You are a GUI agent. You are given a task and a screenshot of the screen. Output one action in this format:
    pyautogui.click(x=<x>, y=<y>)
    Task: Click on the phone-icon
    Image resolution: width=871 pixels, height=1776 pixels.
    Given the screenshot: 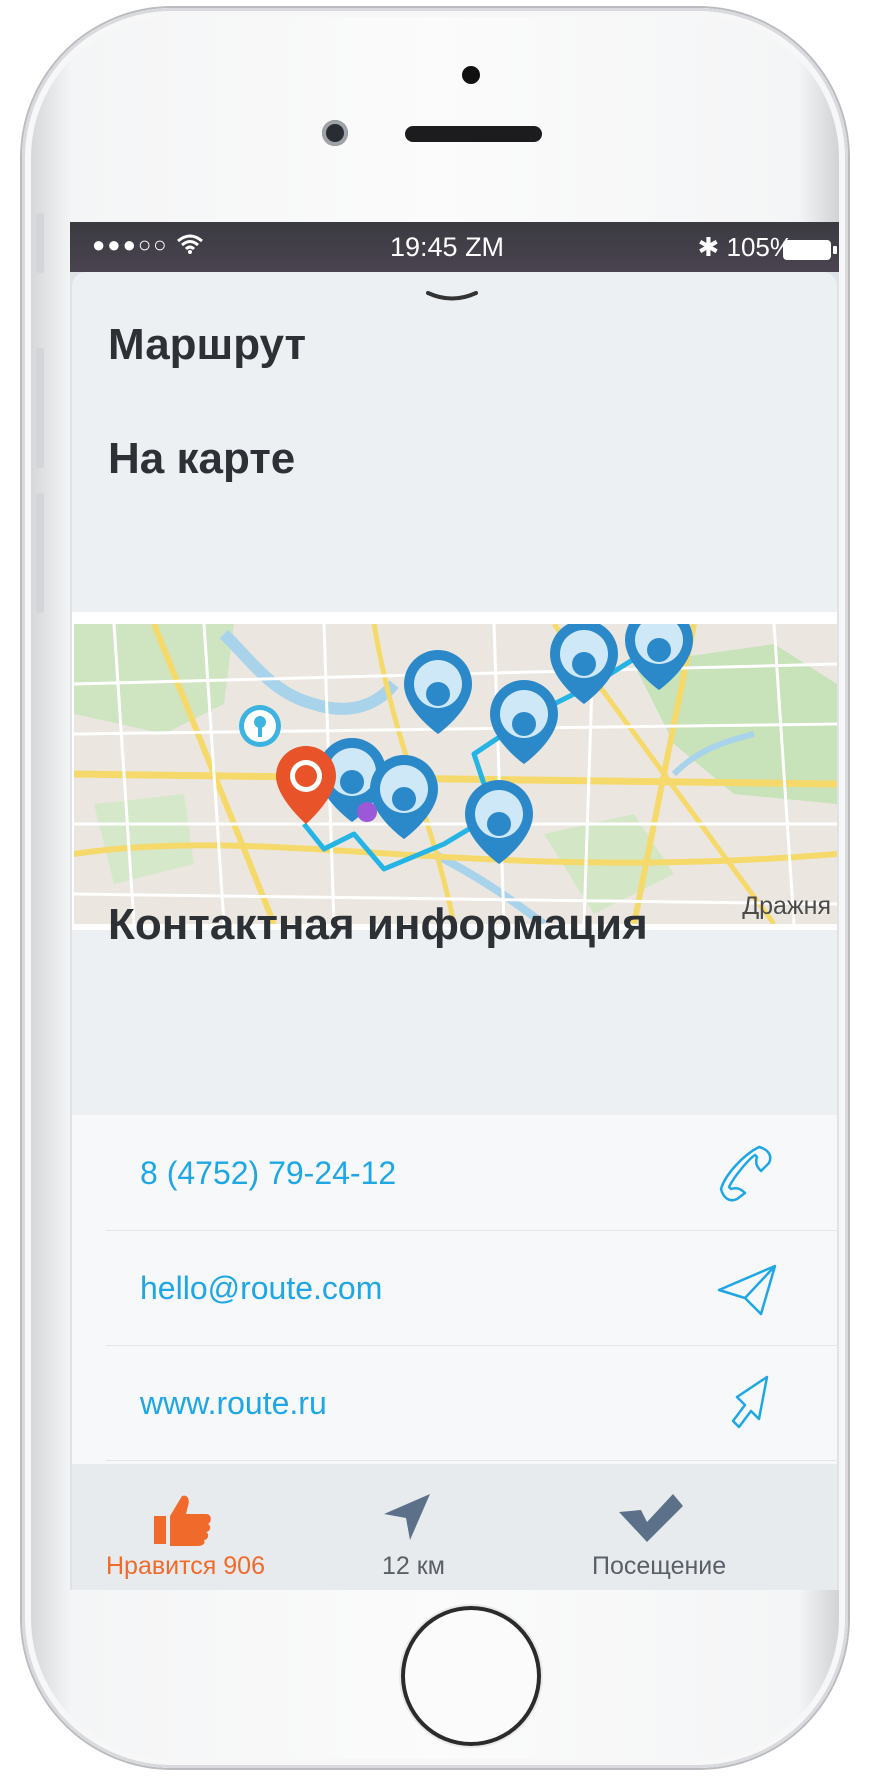 What is the action you would take?
    pyautogui.click(x=747, y=1173)
    